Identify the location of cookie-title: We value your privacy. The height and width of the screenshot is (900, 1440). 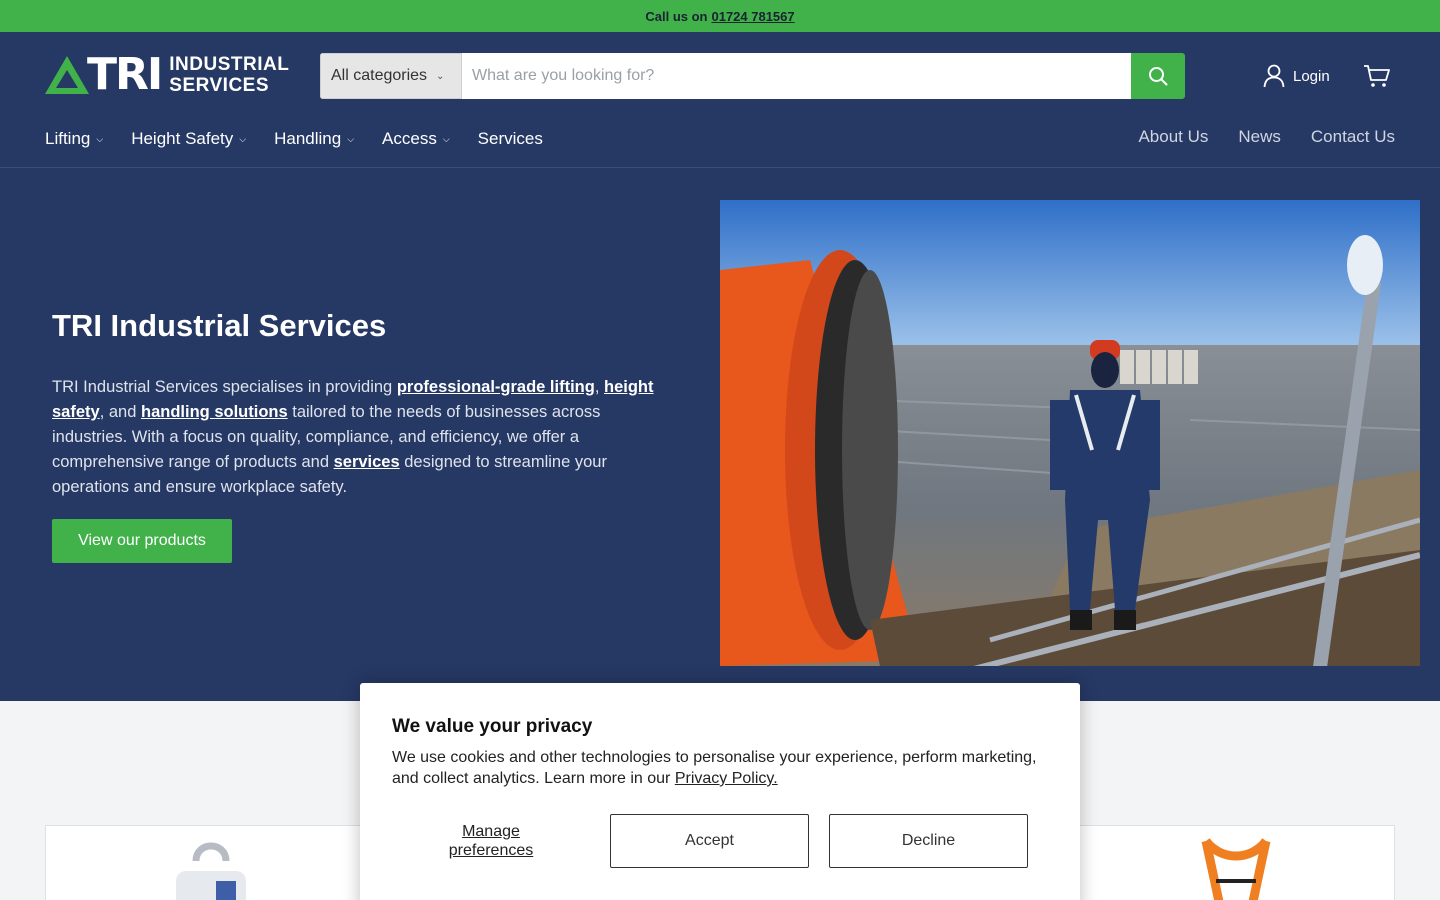
(492, 726).